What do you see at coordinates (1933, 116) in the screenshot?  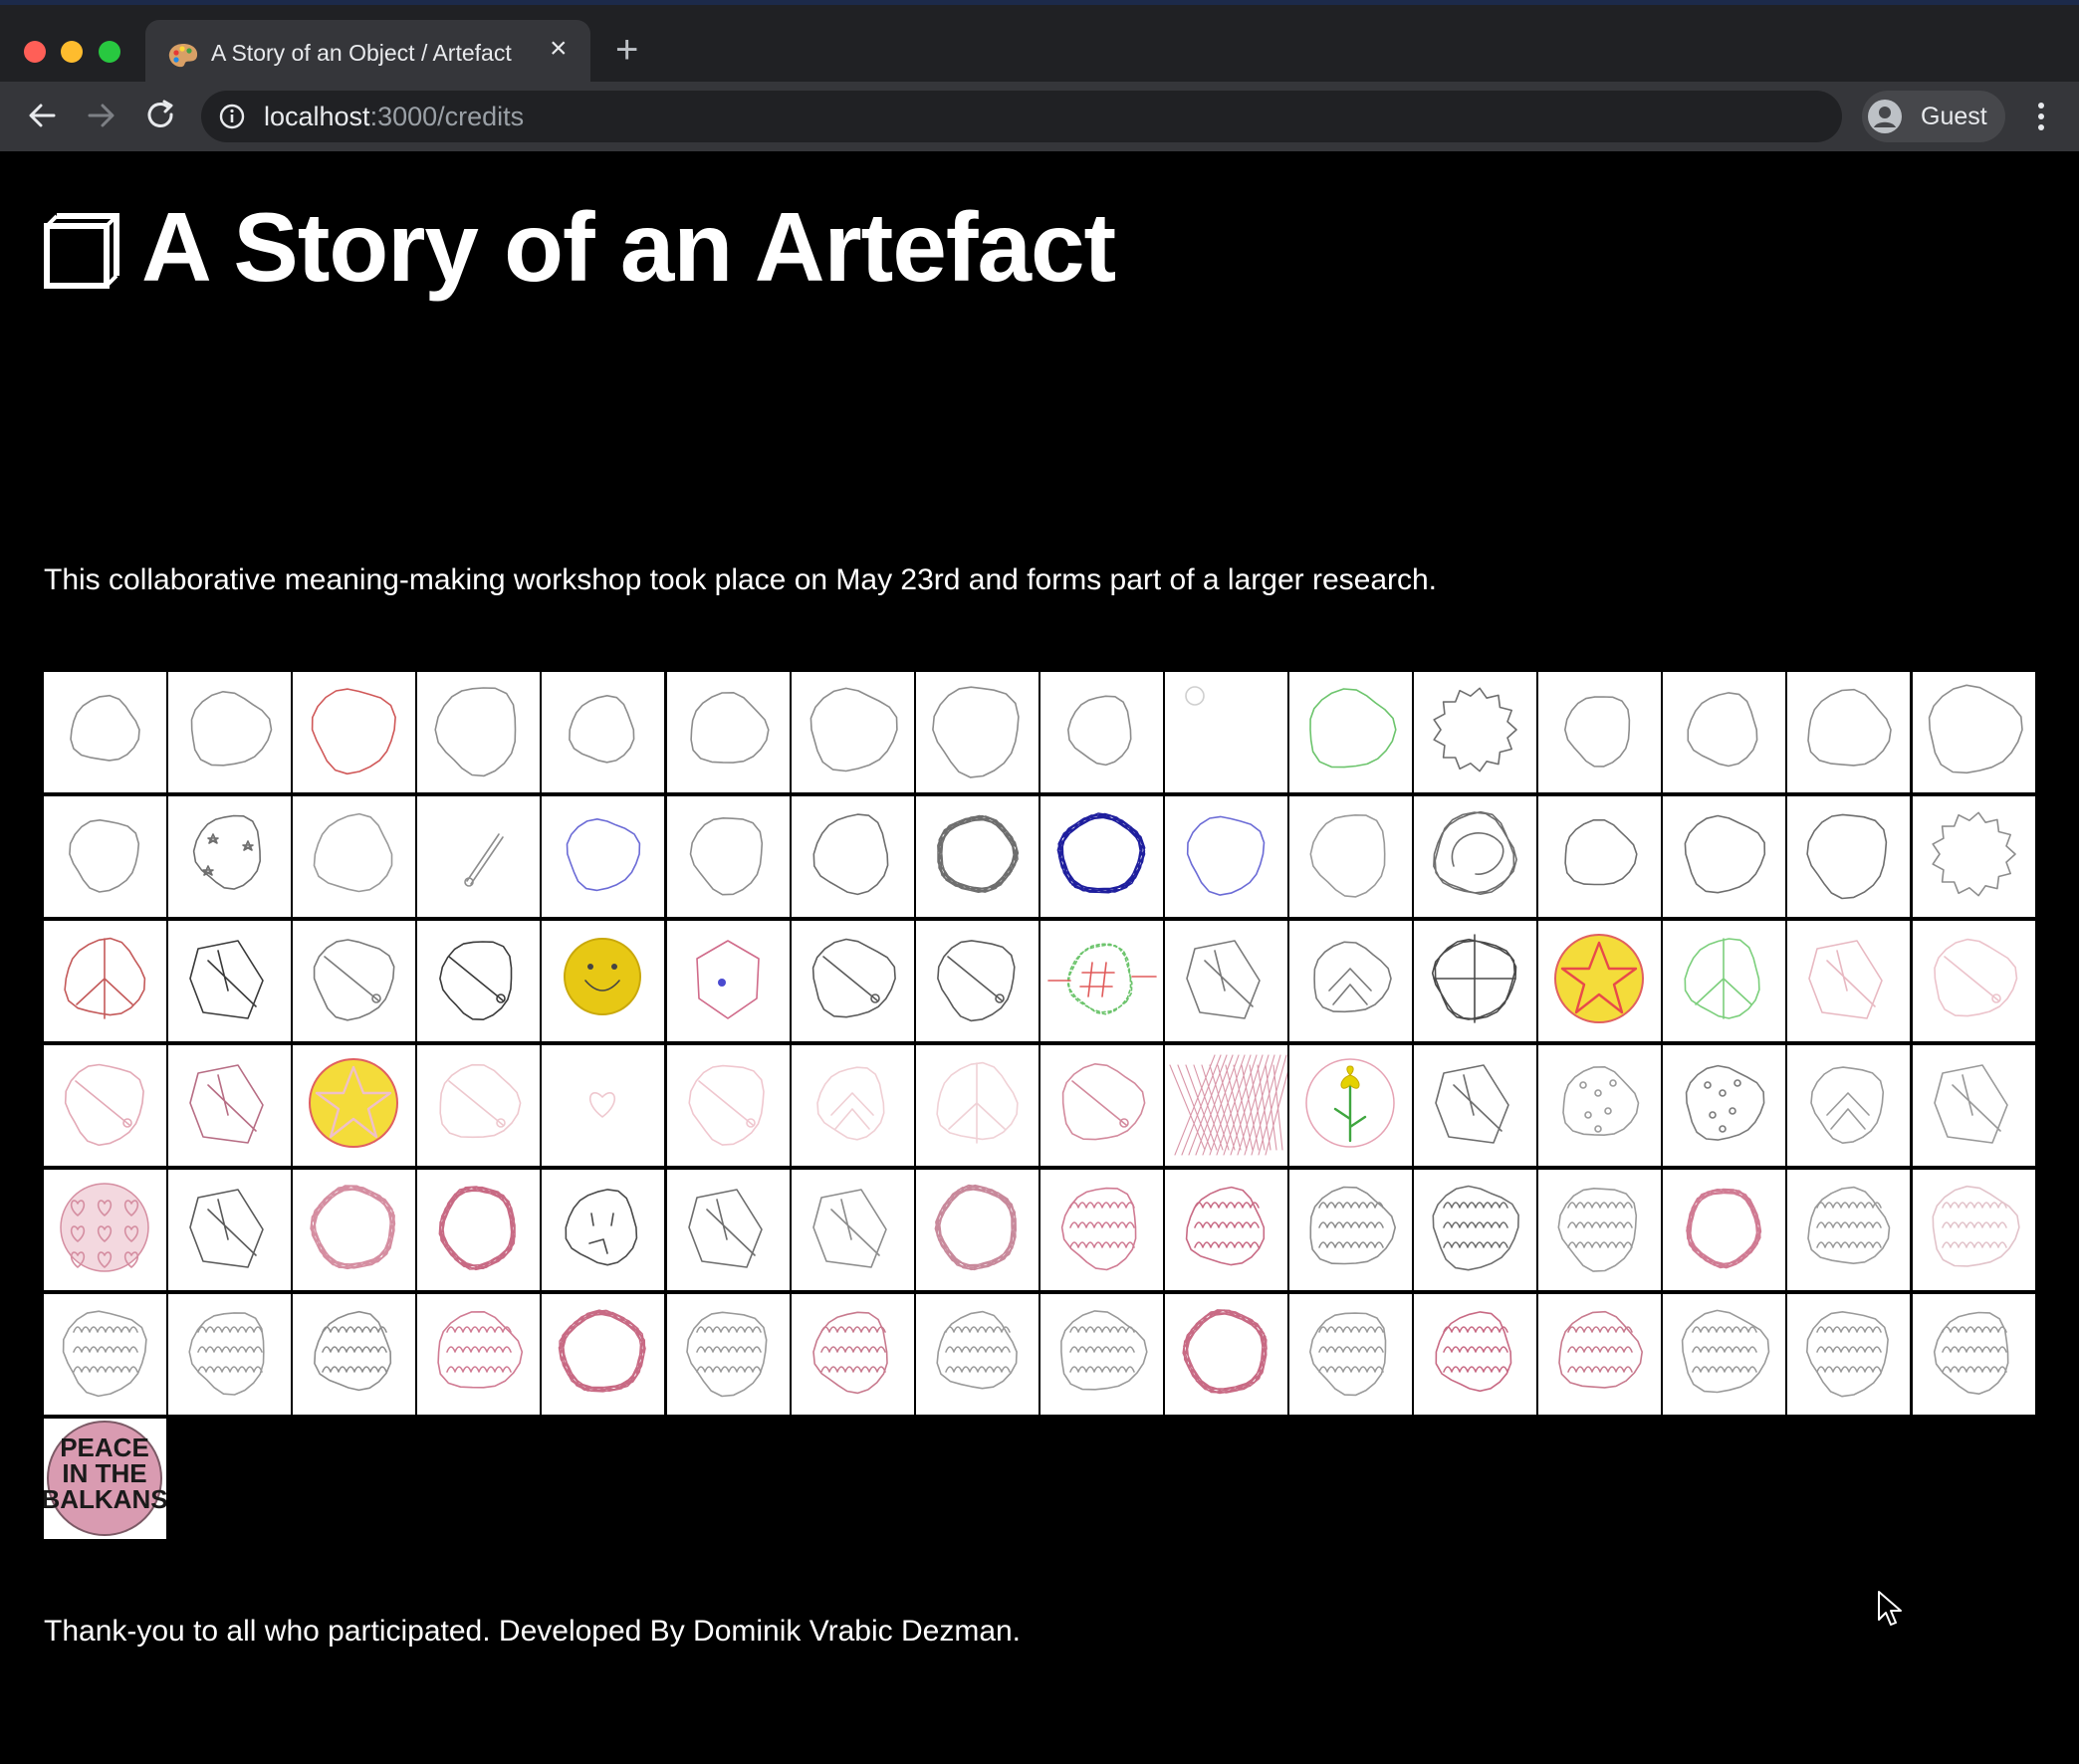 I see `profile-button: Guest` at bounding box center [1933, 116].